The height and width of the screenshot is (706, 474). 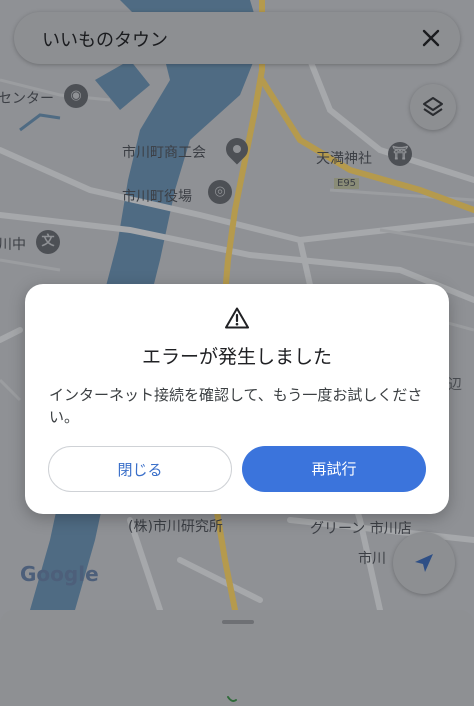 I want to click on map-label-lab: (株)市川研究所, so click(x=175, y=527).